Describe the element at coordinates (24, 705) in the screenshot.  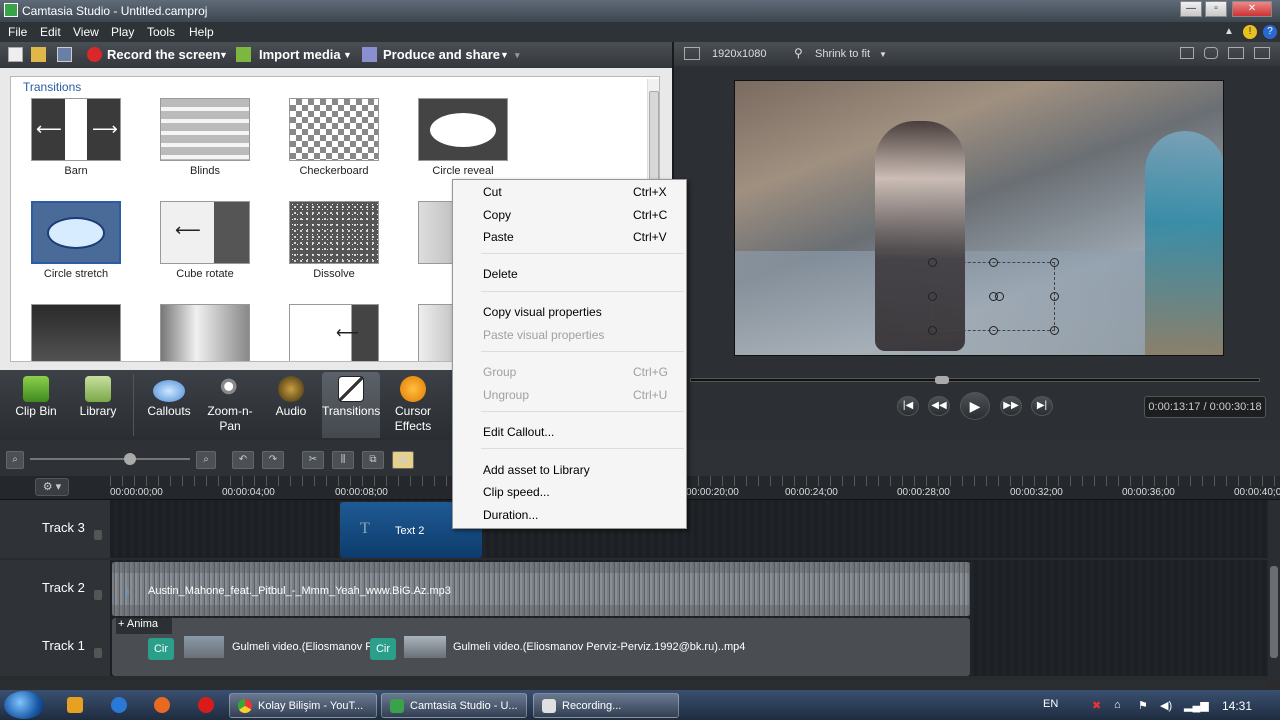
I see `start-button-windows-icon` at that location.